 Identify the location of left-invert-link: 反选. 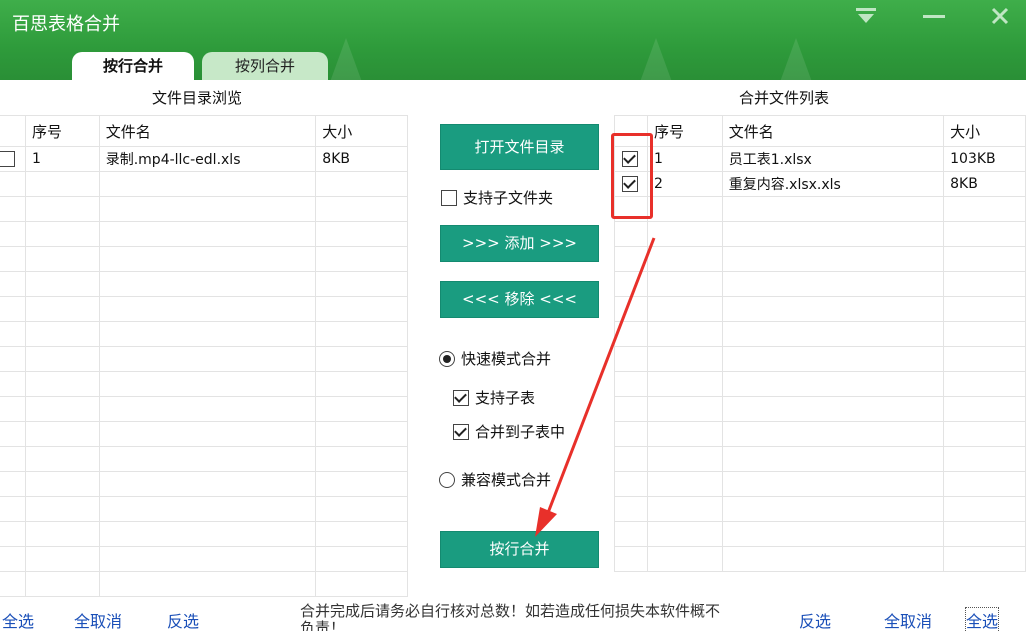
(183, 620).